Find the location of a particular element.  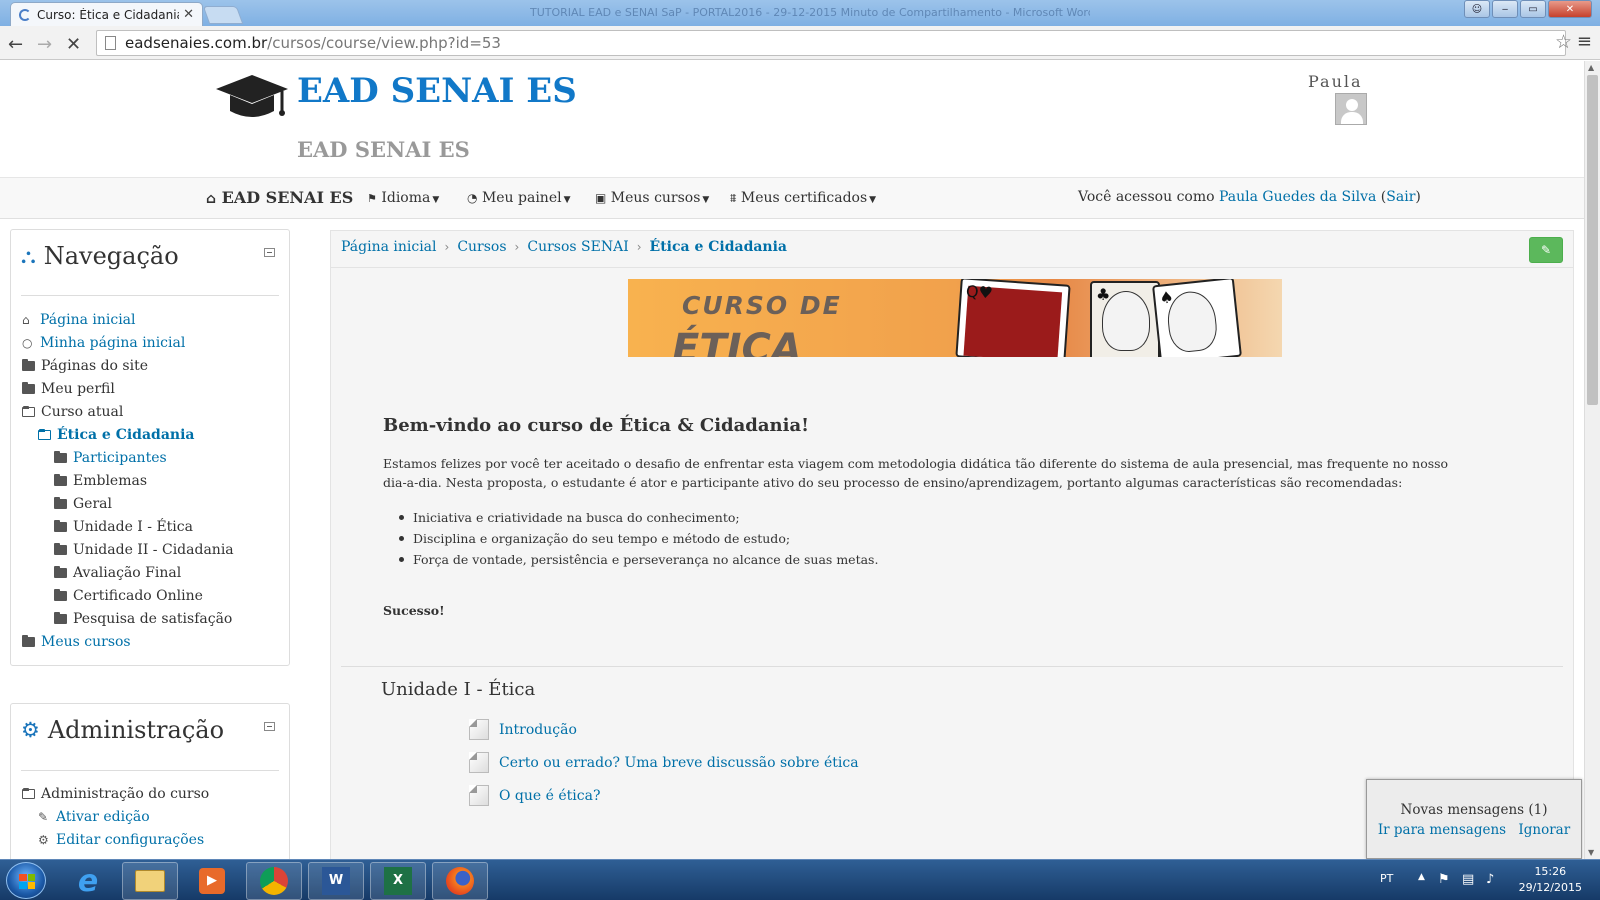

nav-meus-certificados-label: Meus certificados is located at coordinates (804, 198).